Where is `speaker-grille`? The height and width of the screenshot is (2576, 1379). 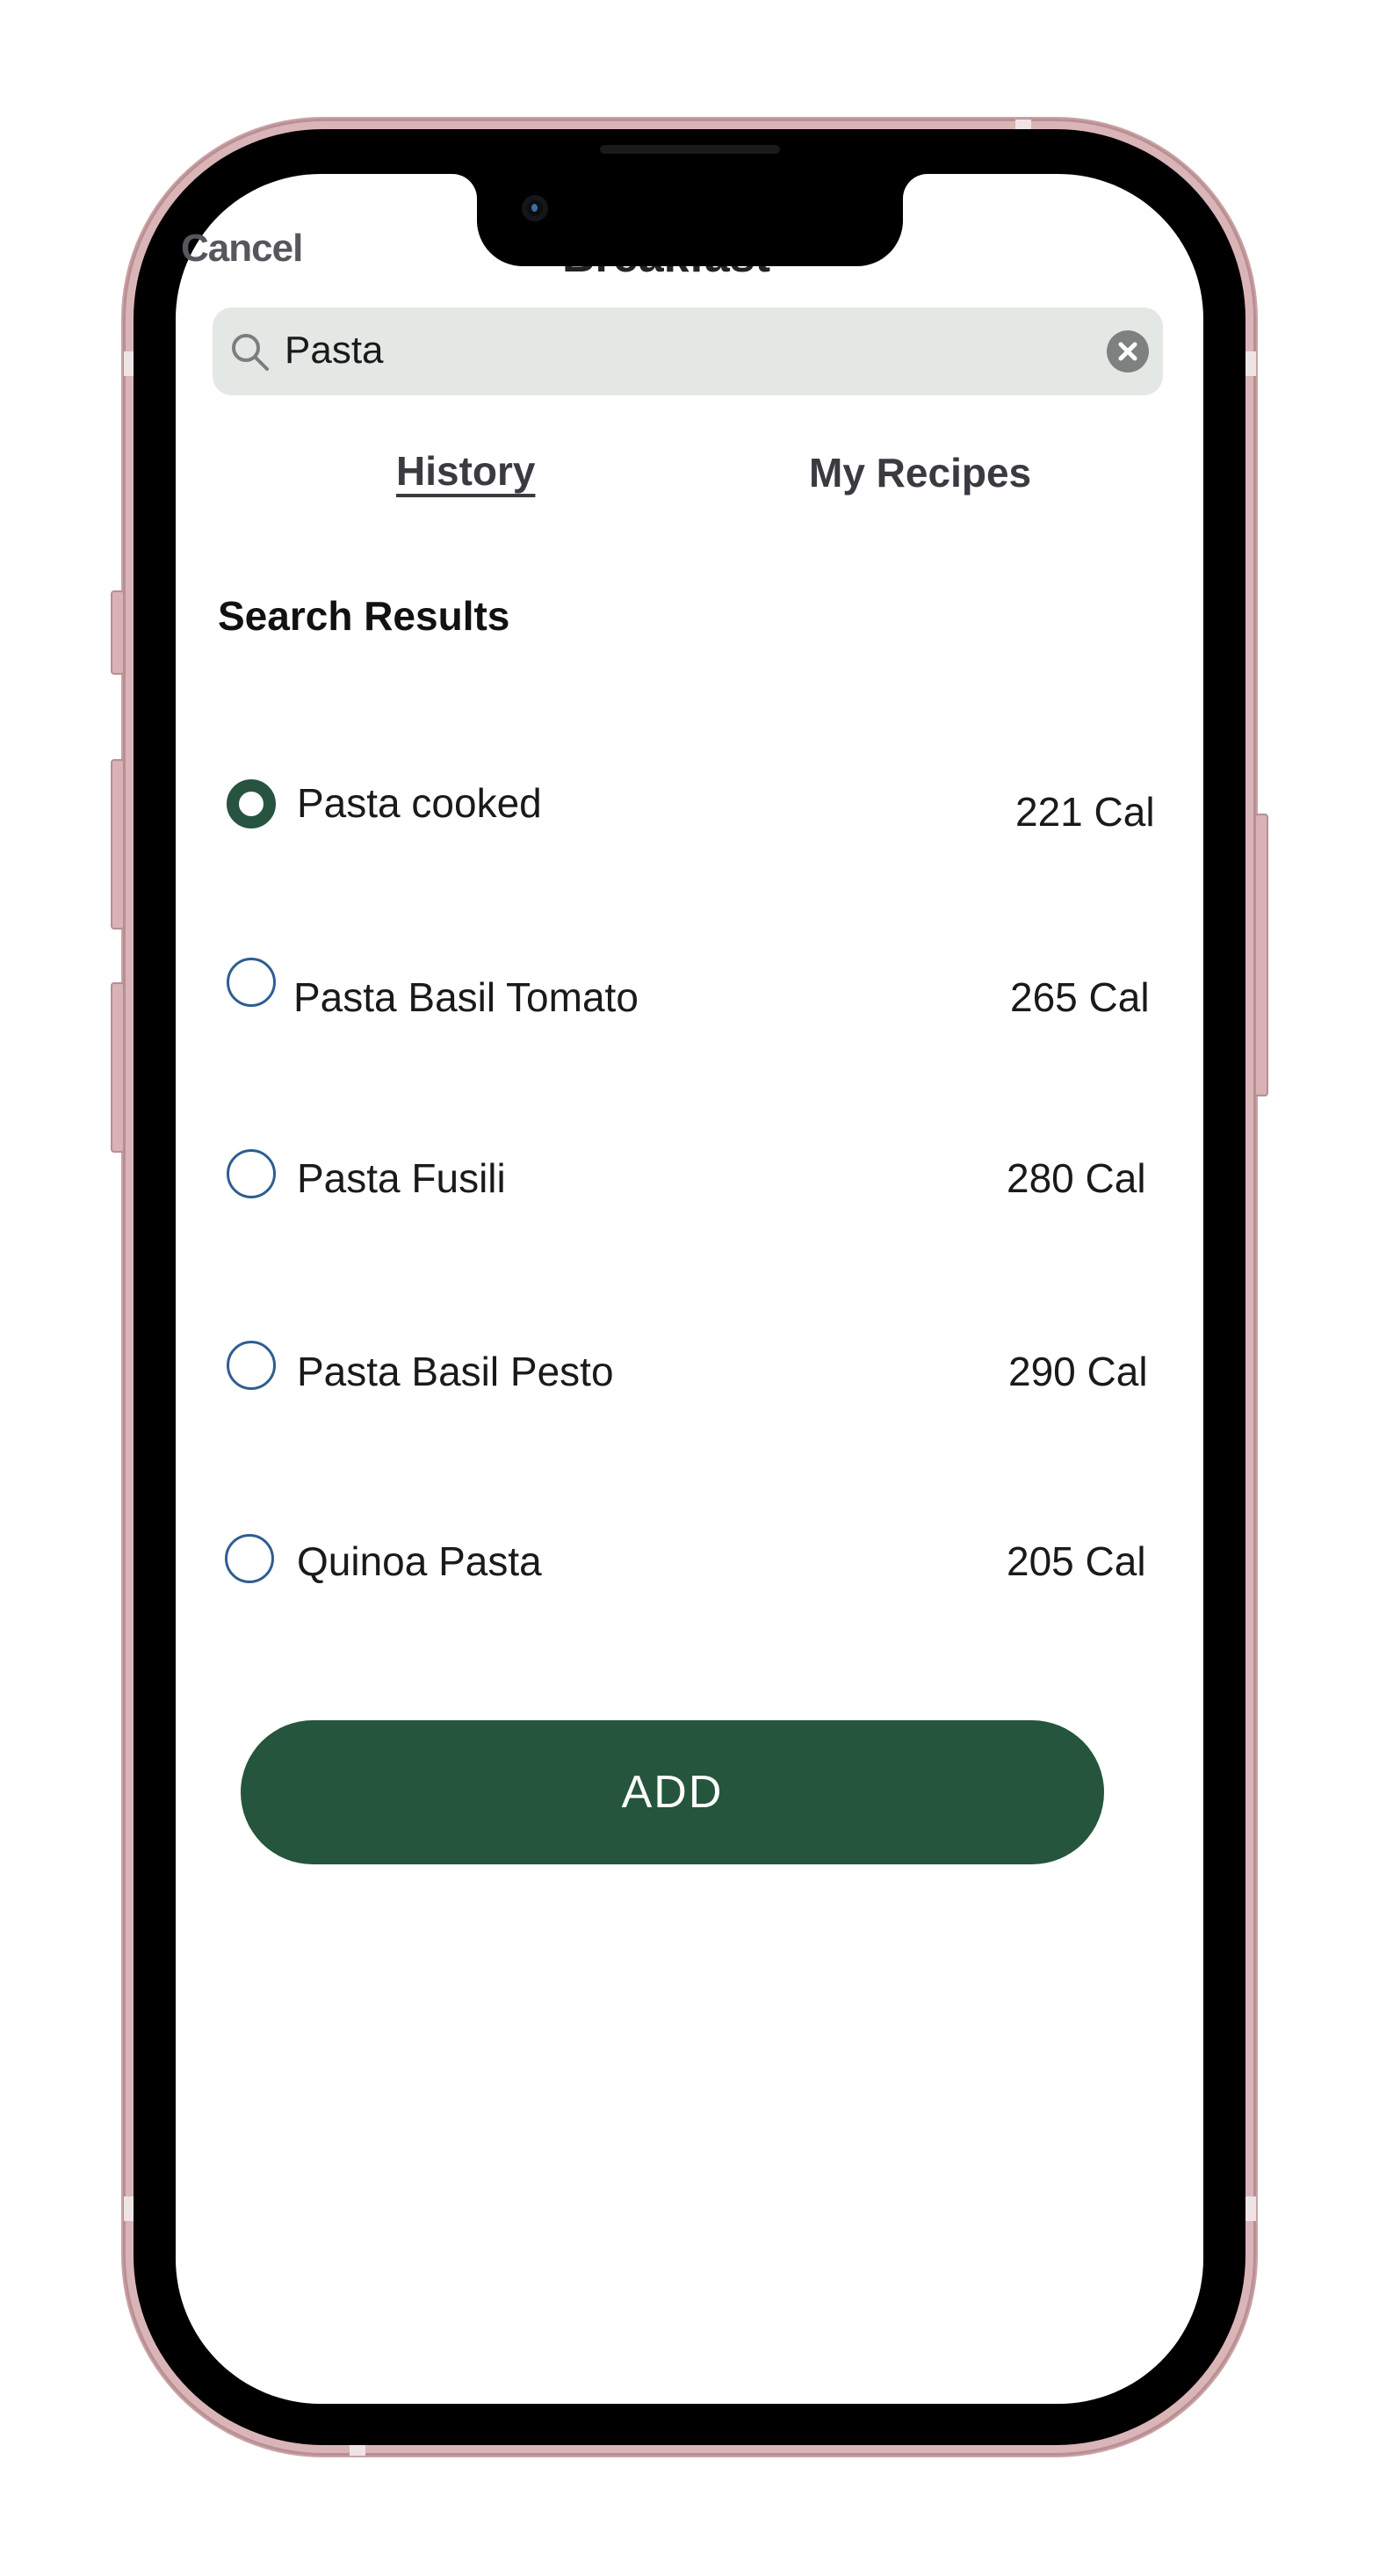
speaker-grille is located at coordinates (690, 149).